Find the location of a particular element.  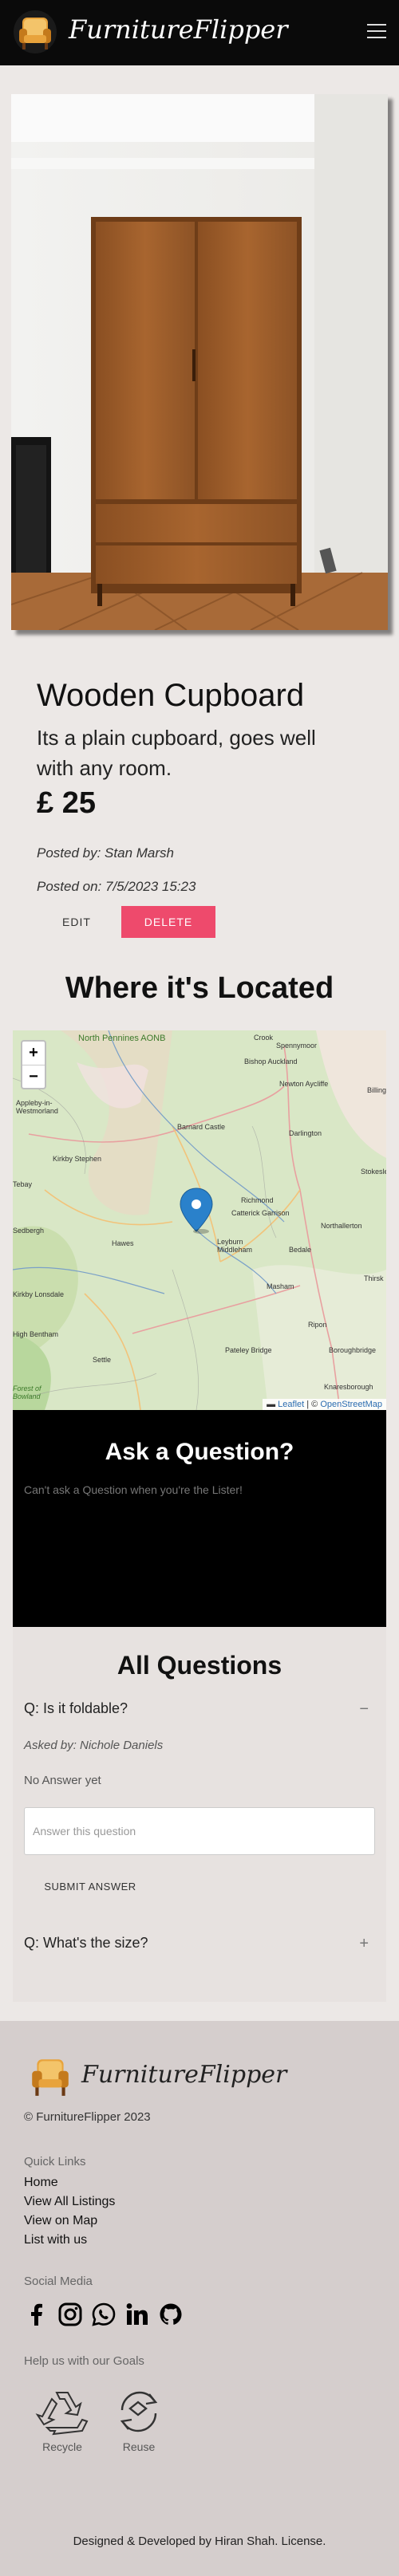

linkedin-icon is located at coordinates (137, 2314).